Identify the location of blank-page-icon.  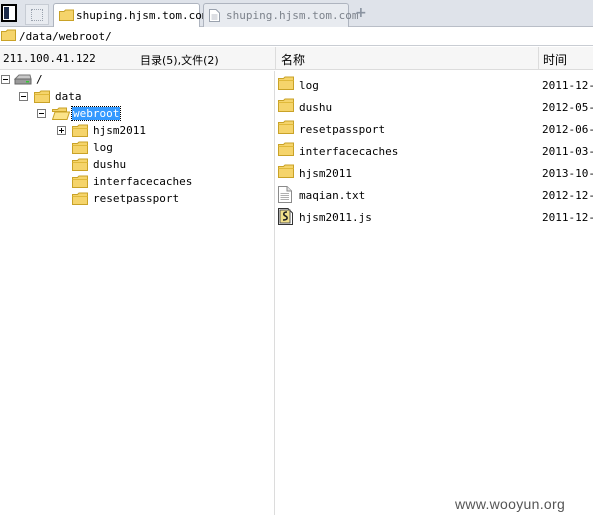
(37, 15).